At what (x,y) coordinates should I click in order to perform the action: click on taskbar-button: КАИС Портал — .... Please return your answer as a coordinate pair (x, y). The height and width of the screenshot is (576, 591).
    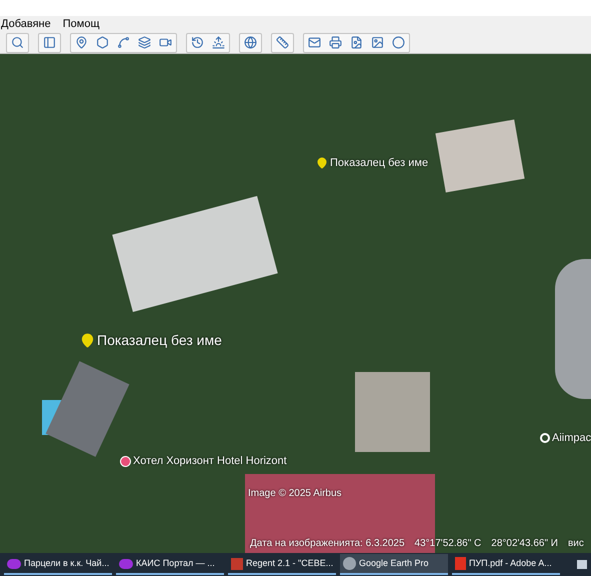
    Looking at the image, I should click on (170, 564).